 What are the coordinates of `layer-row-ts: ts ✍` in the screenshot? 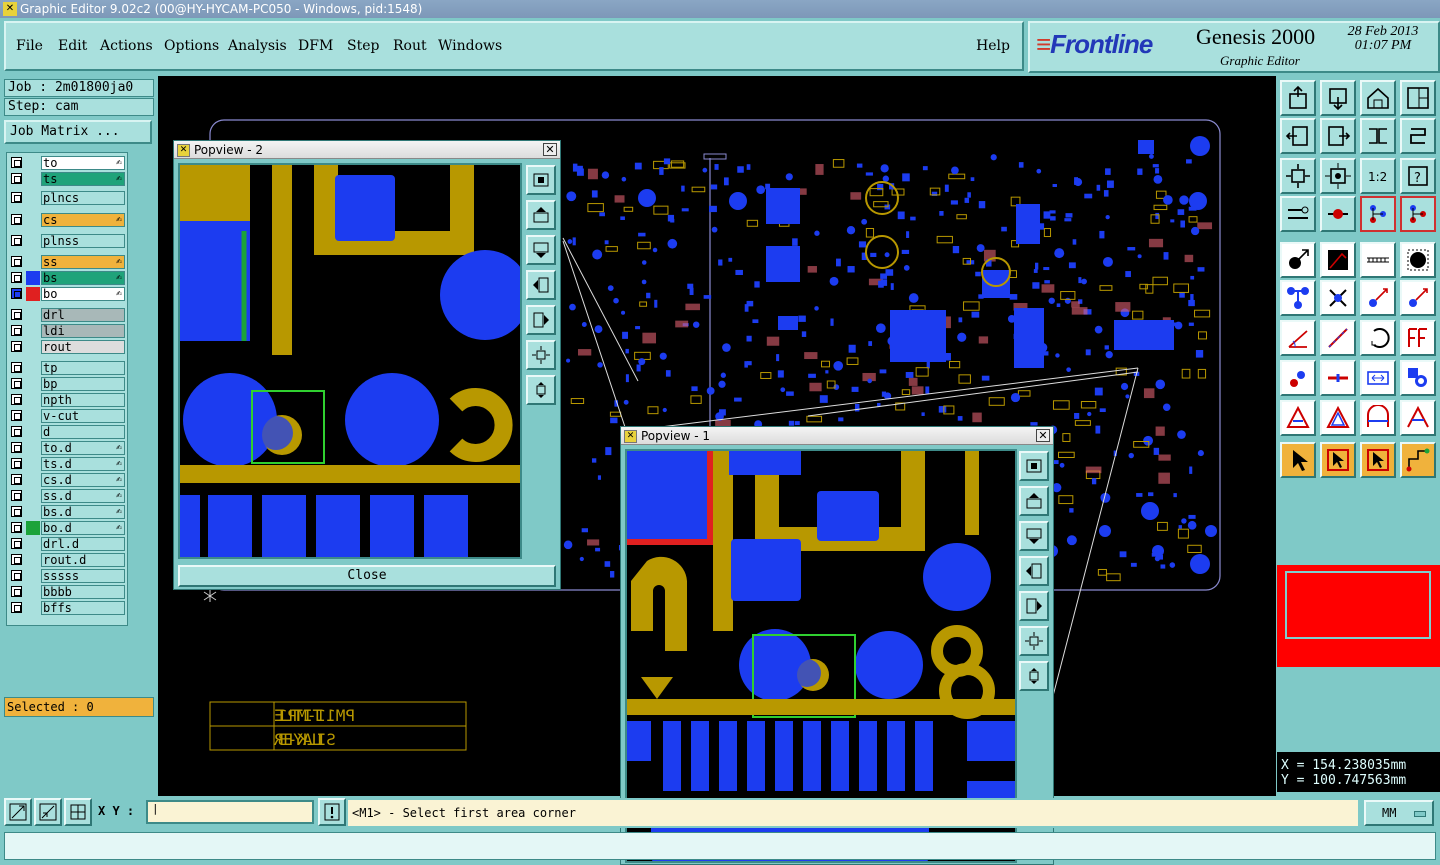 It's located at (67, 179).